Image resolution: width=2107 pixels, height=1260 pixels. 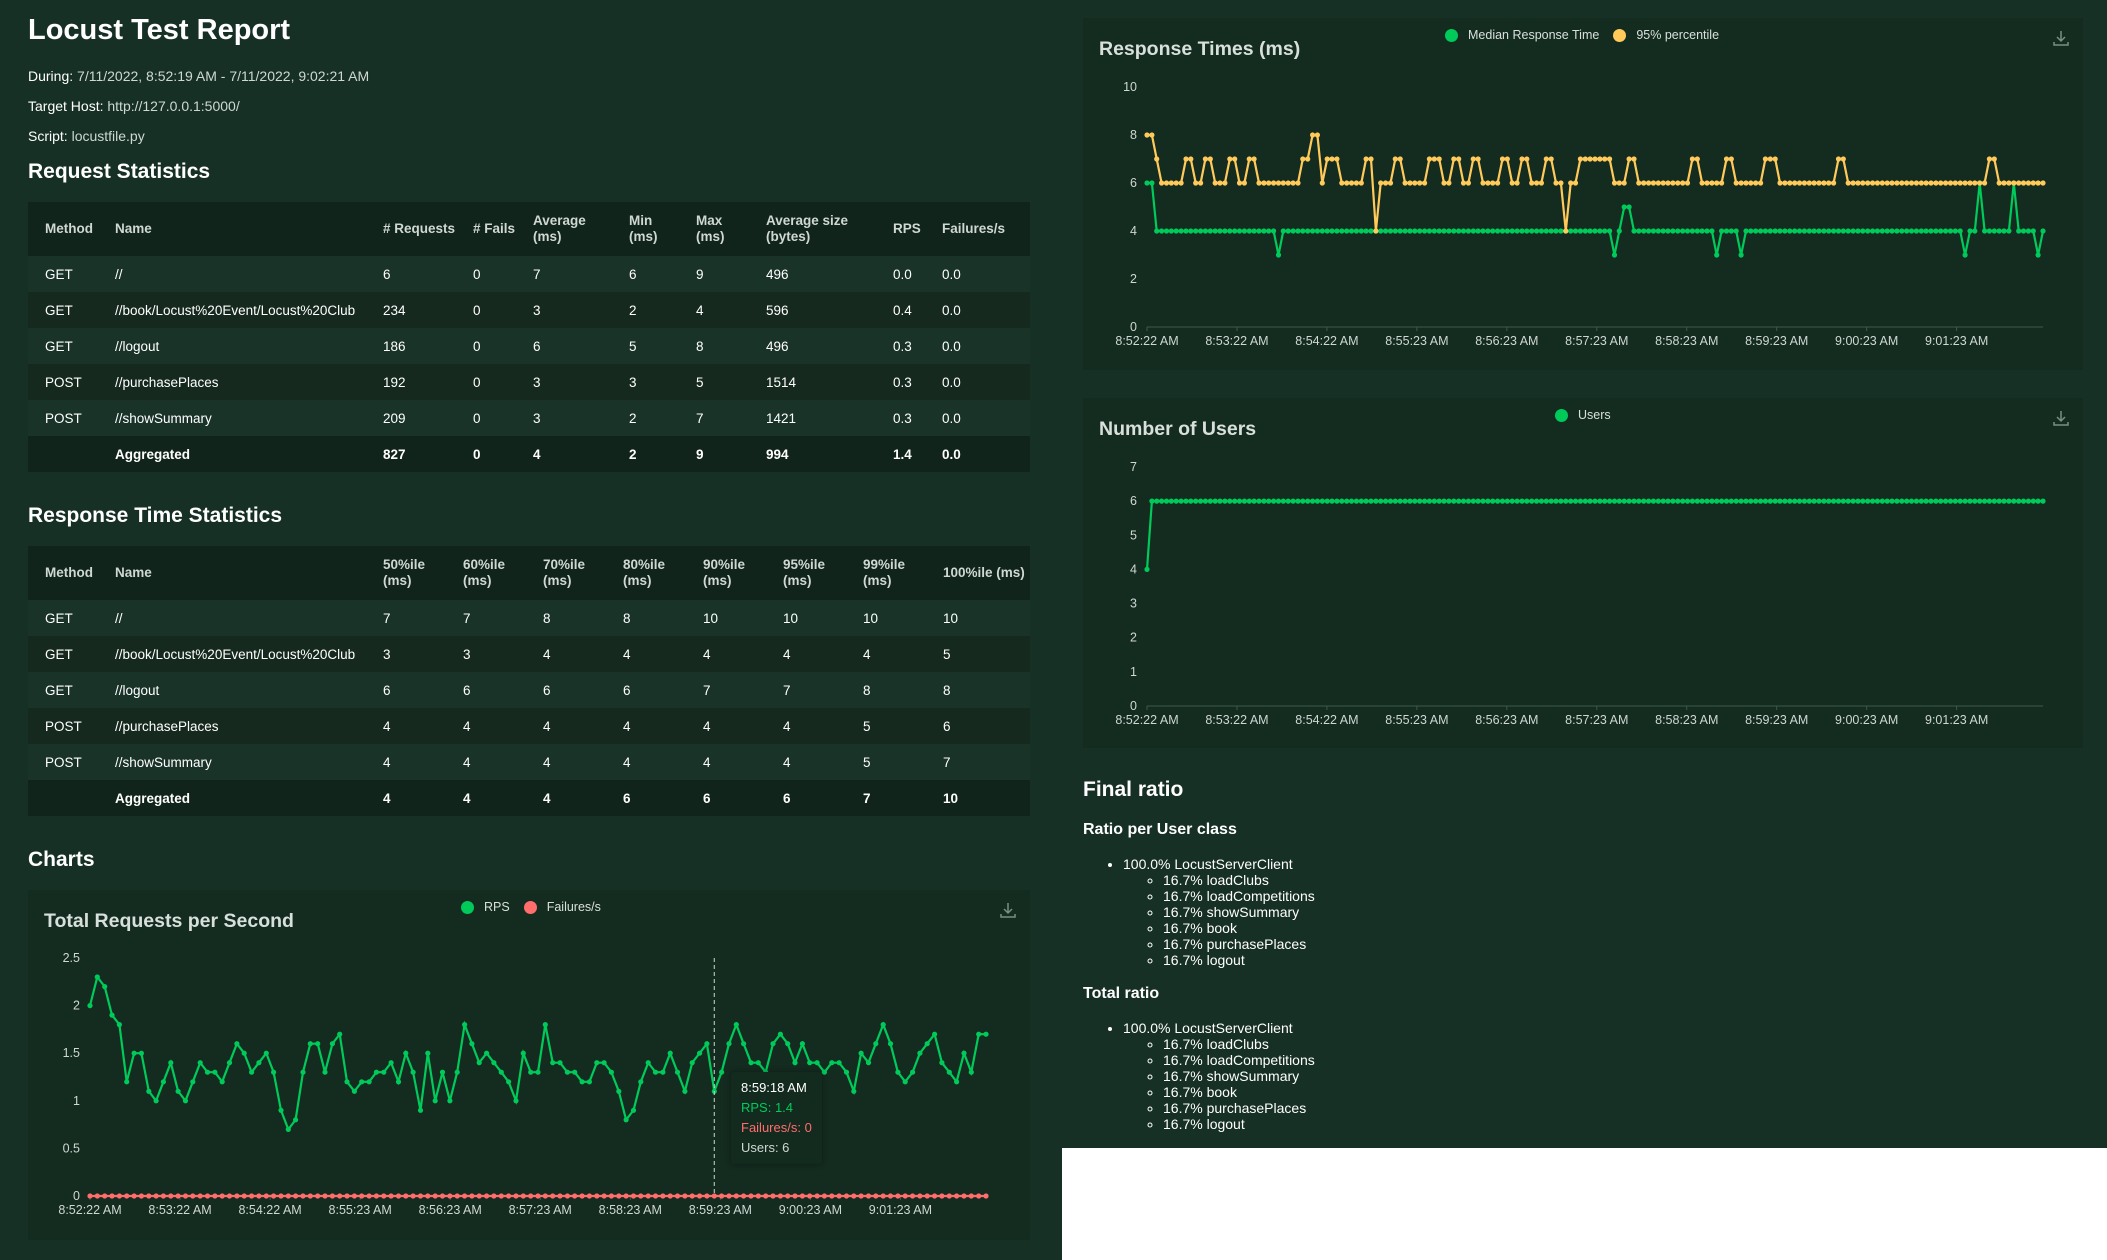 I want to click on table-row: GET//logout 6 6 6 6 7 7 8 8, so click(x=529, y=690).